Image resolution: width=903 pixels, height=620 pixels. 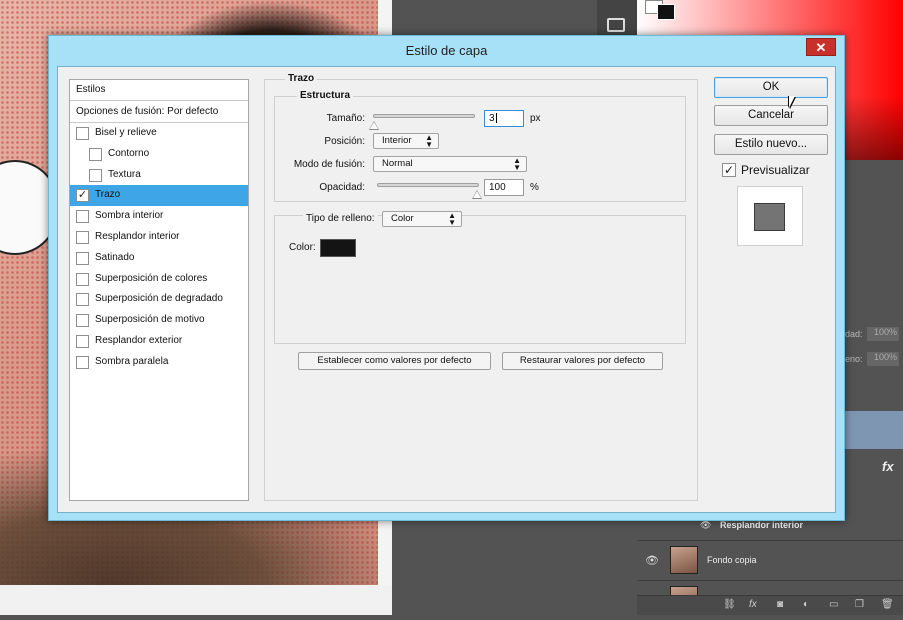 I want to click on ok-button: OK, so click(x=771, y=87).